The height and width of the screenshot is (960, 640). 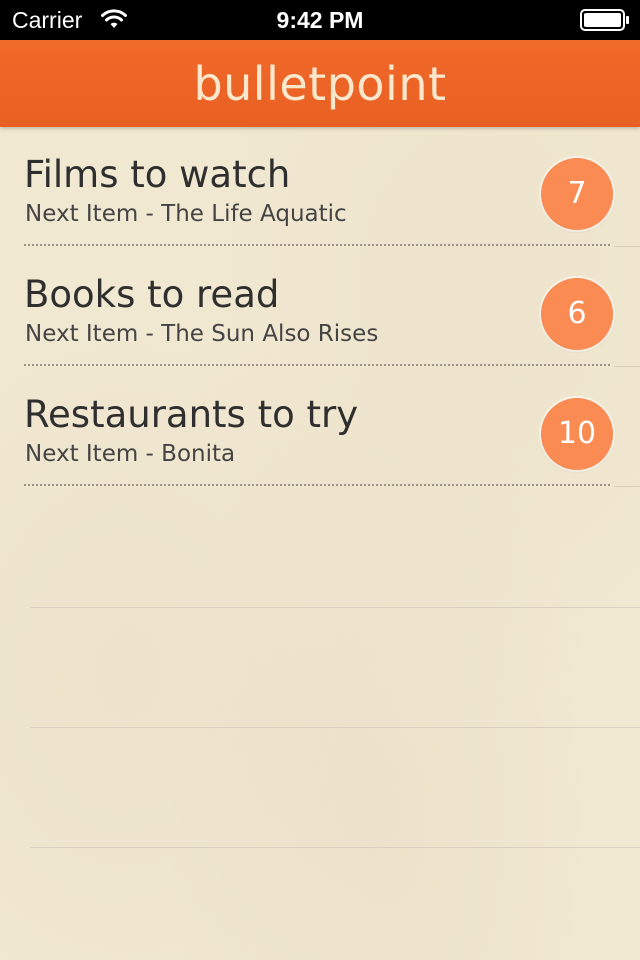 I want to click on status-bar: Carrier 9:42 PM, so click(x=320, y=20).